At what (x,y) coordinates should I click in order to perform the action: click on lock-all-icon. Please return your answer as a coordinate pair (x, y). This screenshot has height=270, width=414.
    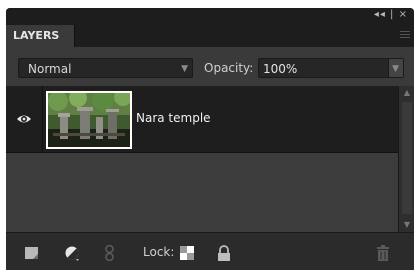
    Looking at the image, I should click on (224, 253).